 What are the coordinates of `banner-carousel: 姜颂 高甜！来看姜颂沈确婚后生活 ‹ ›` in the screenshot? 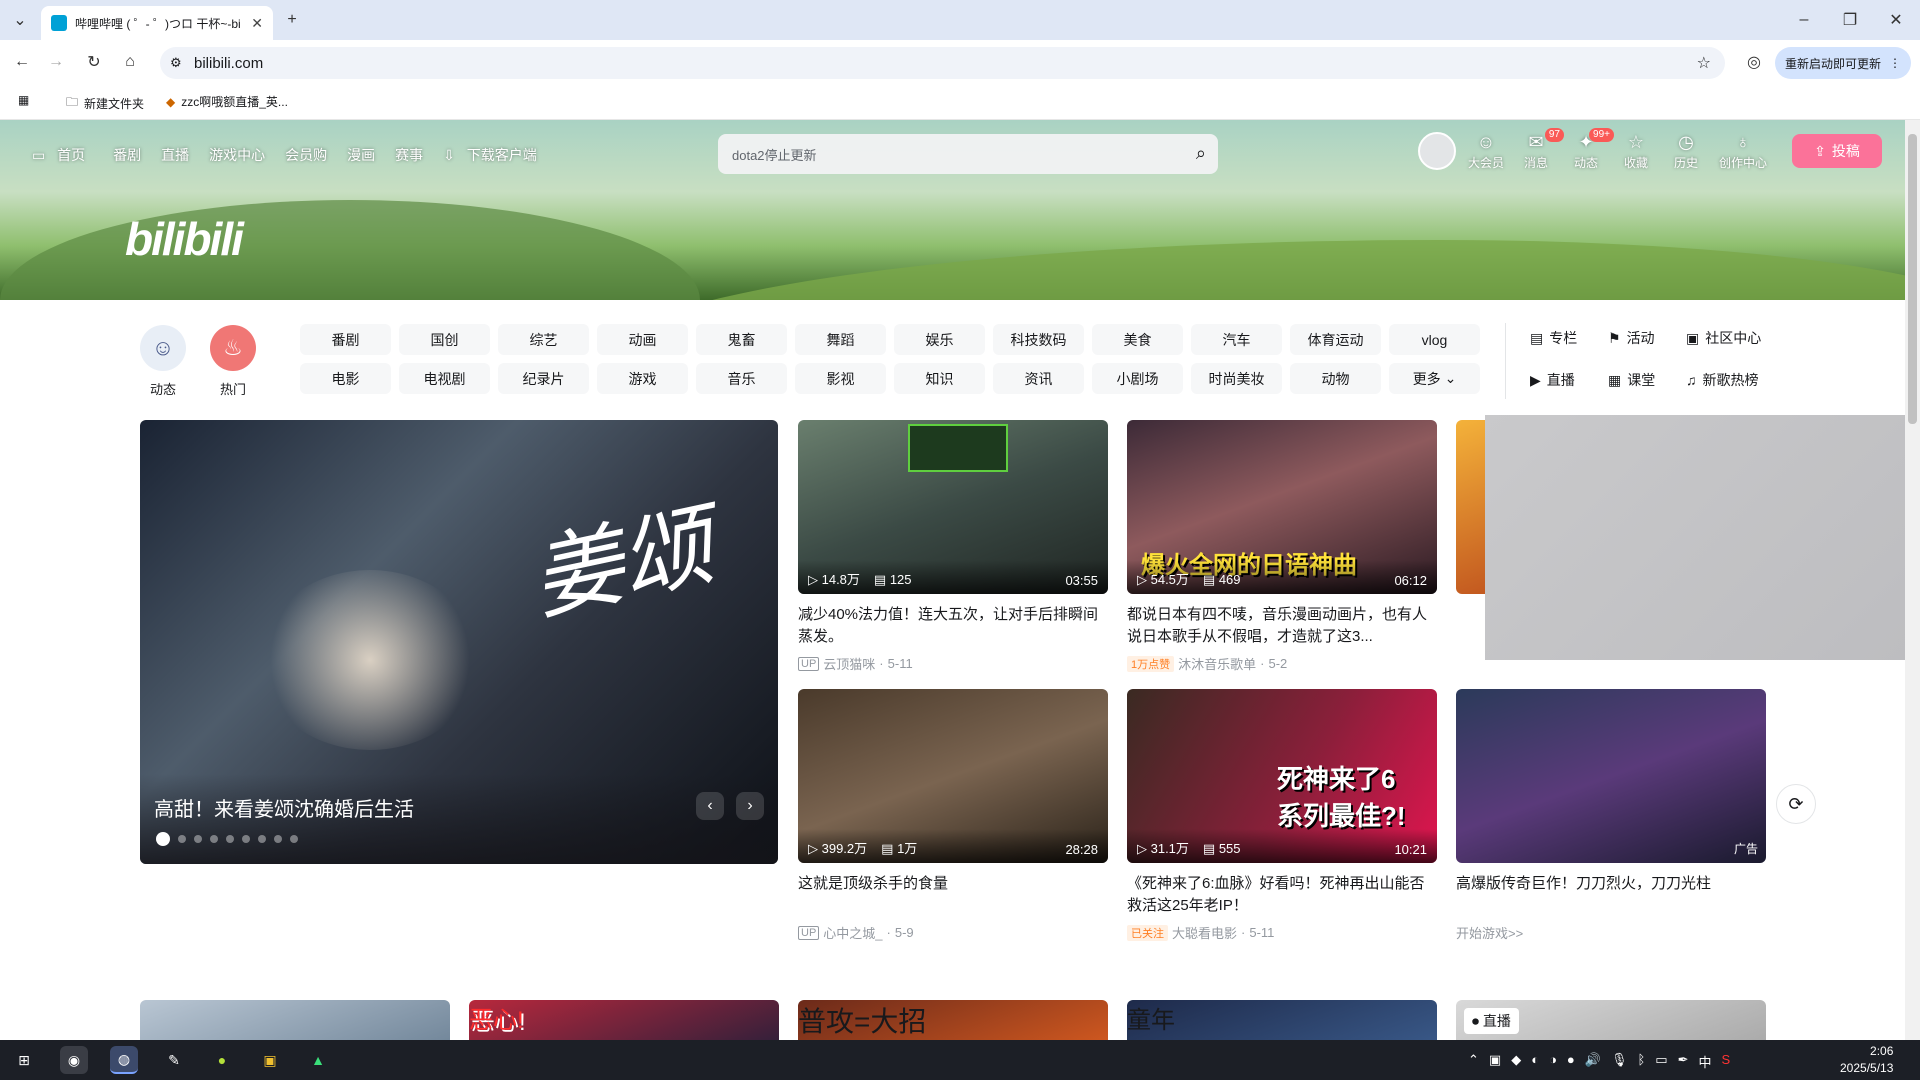 It's located at (459, 642).